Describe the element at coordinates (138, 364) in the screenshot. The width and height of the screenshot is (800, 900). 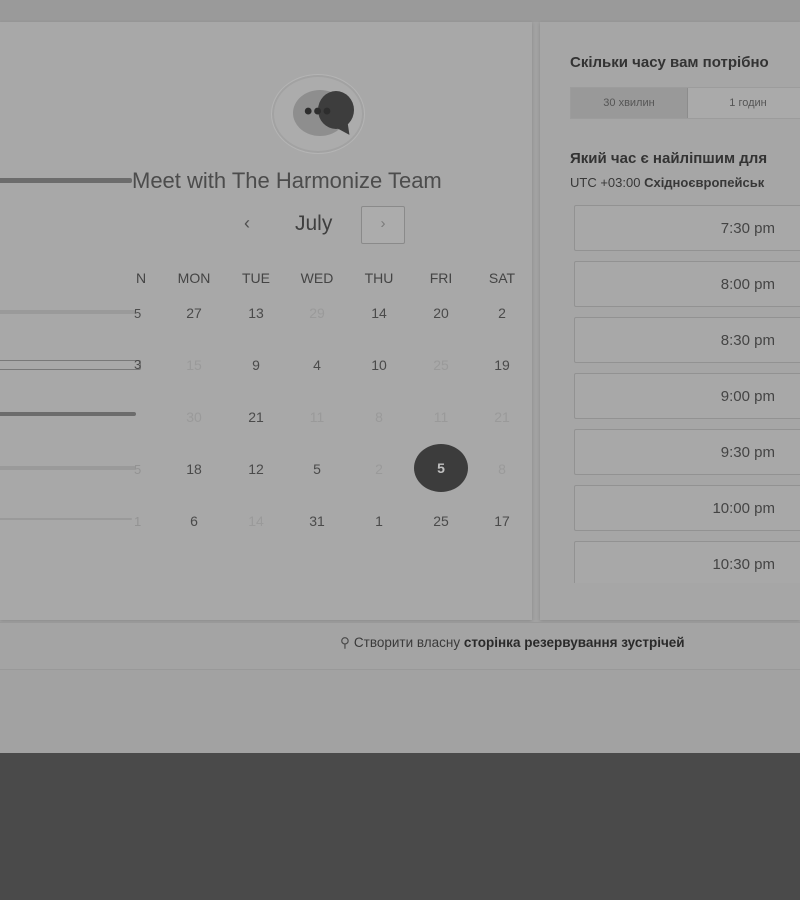
I see `ghost-day: 3` at that location.